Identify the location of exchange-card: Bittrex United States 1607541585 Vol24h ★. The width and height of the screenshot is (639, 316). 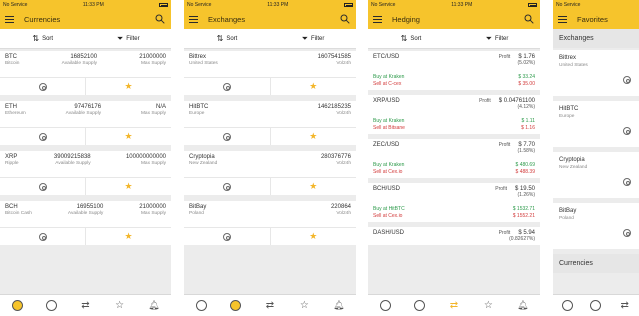
(270, 73).